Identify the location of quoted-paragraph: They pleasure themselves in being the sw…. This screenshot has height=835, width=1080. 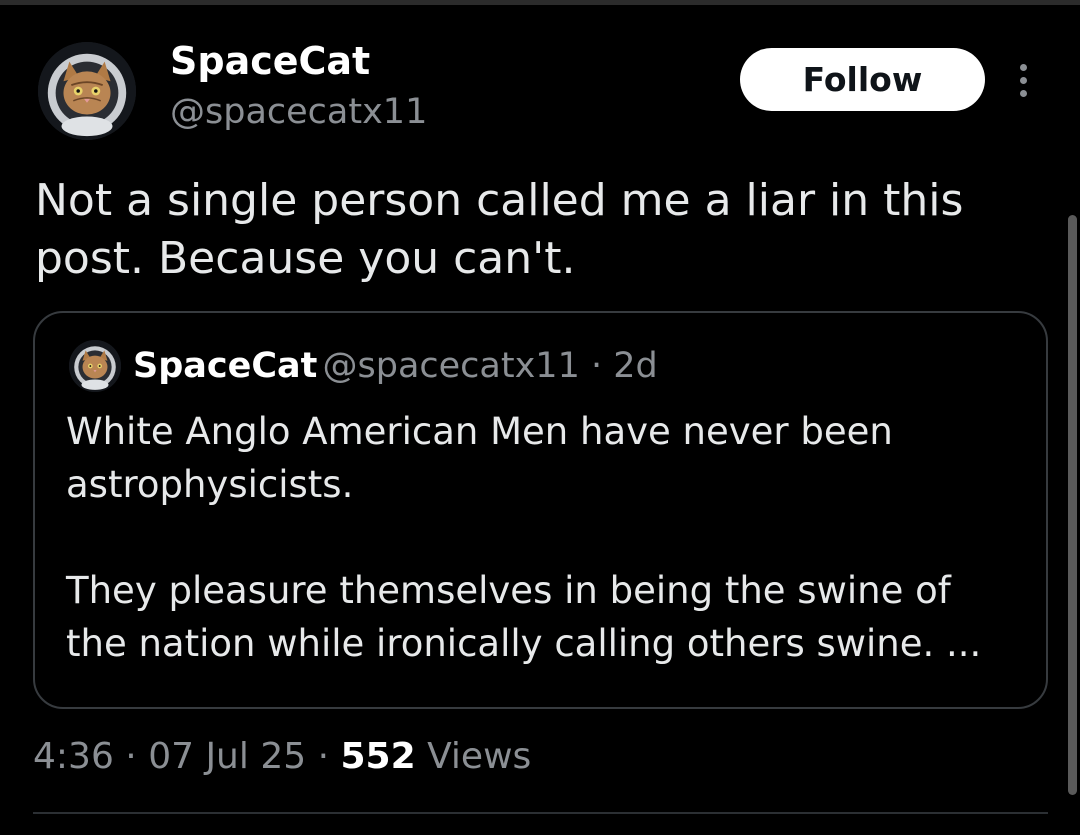
(546, 617).